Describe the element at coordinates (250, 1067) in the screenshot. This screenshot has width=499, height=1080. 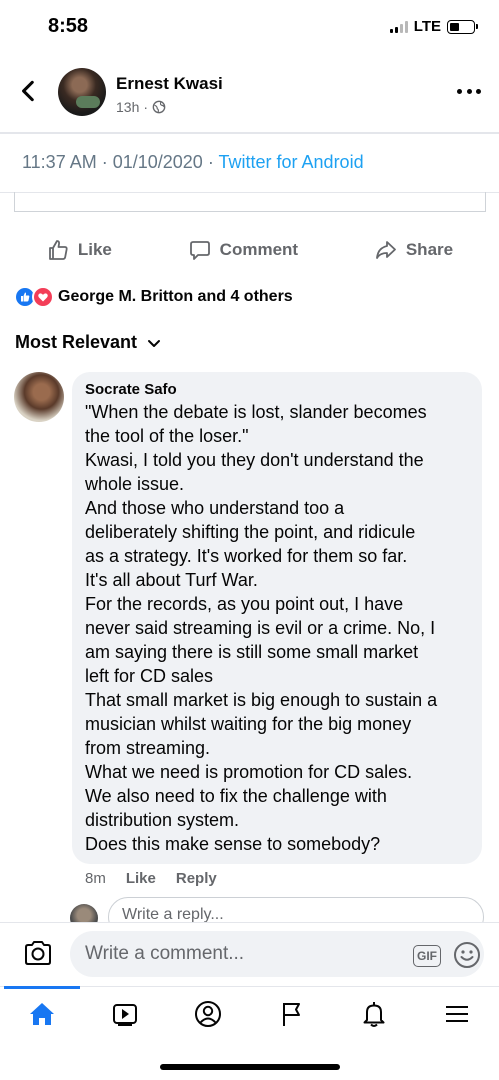
I see `home-indicator` at that location.